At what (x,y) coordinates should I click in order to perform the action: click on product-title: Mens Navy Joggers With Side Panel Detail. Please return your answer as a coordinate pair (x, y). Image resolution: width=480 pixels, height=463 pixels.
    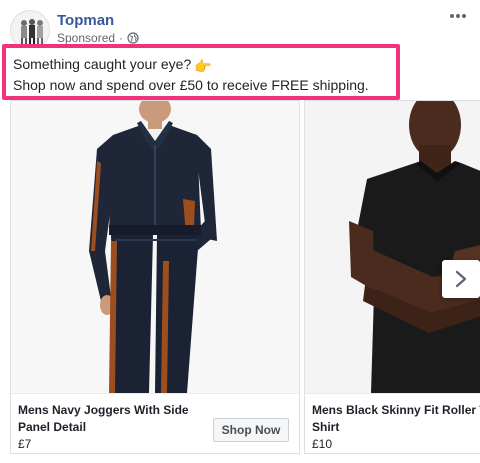
    Looking at the image, I should click on (113, 419).